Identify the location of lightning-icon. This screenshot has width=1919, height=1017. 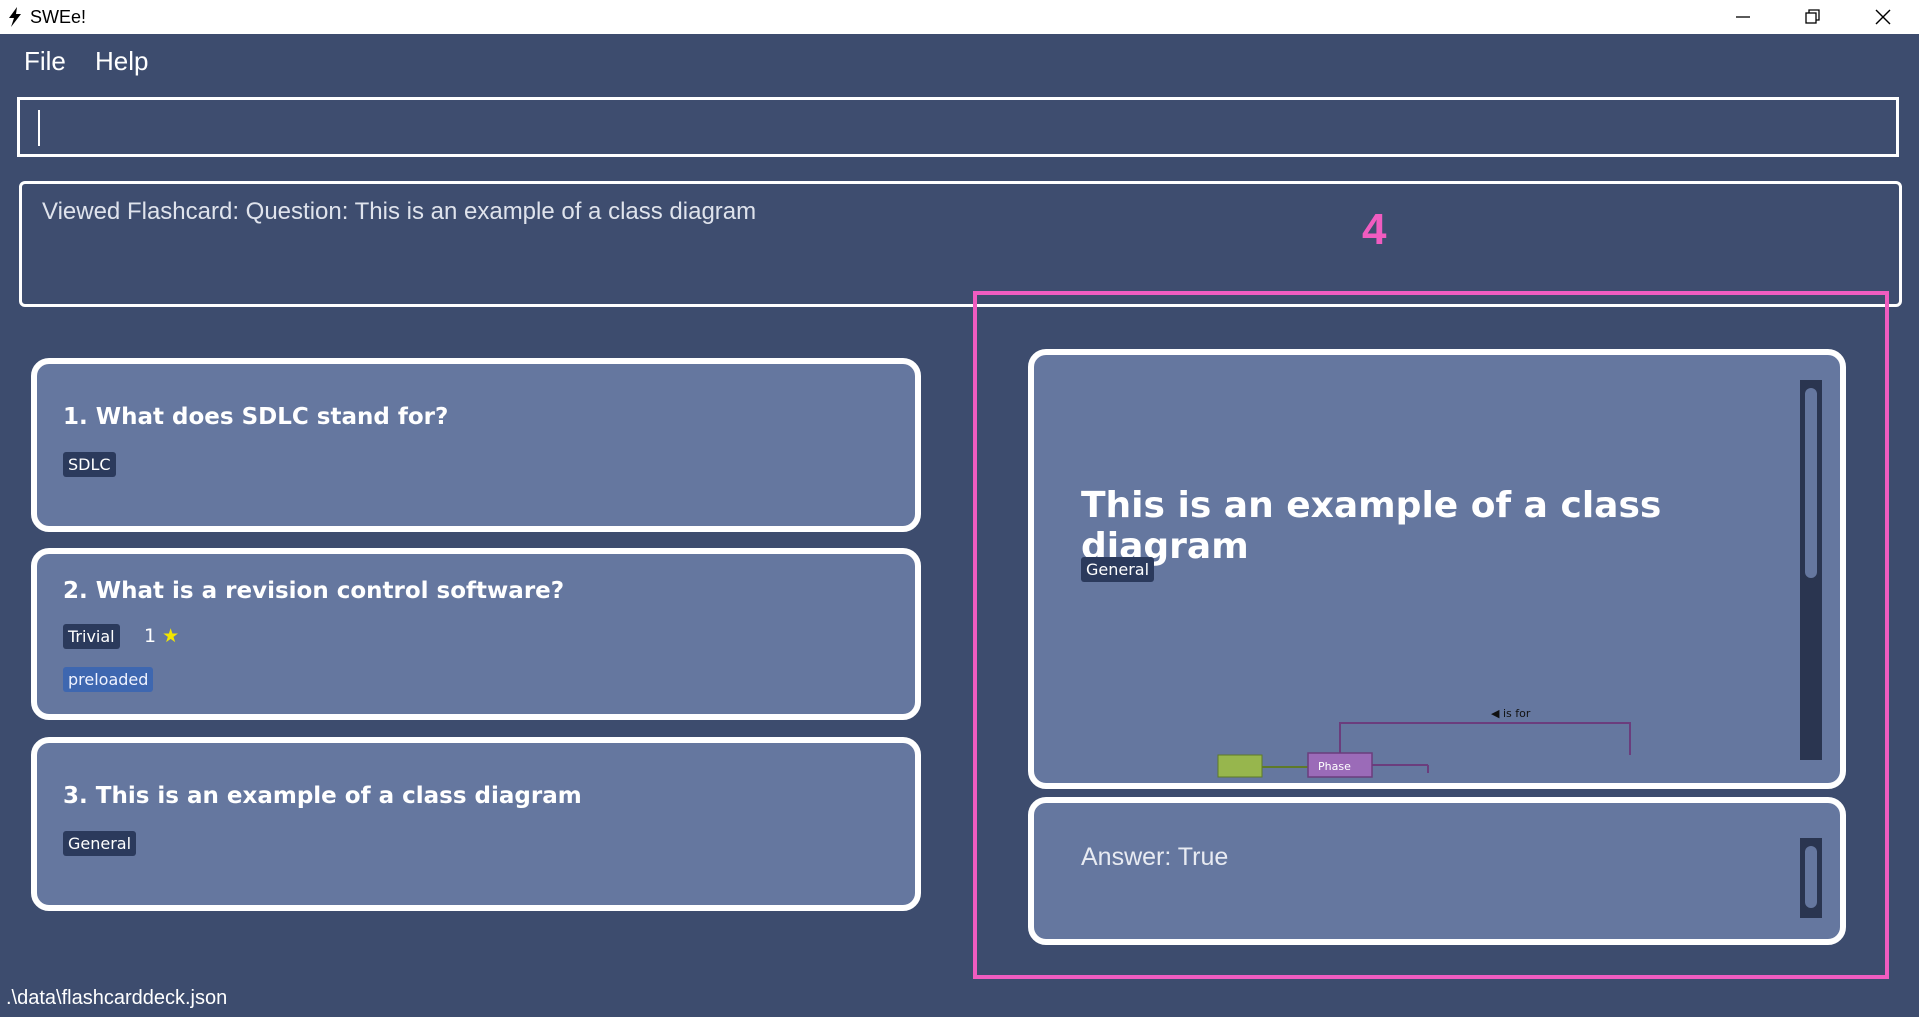
(15, 17).